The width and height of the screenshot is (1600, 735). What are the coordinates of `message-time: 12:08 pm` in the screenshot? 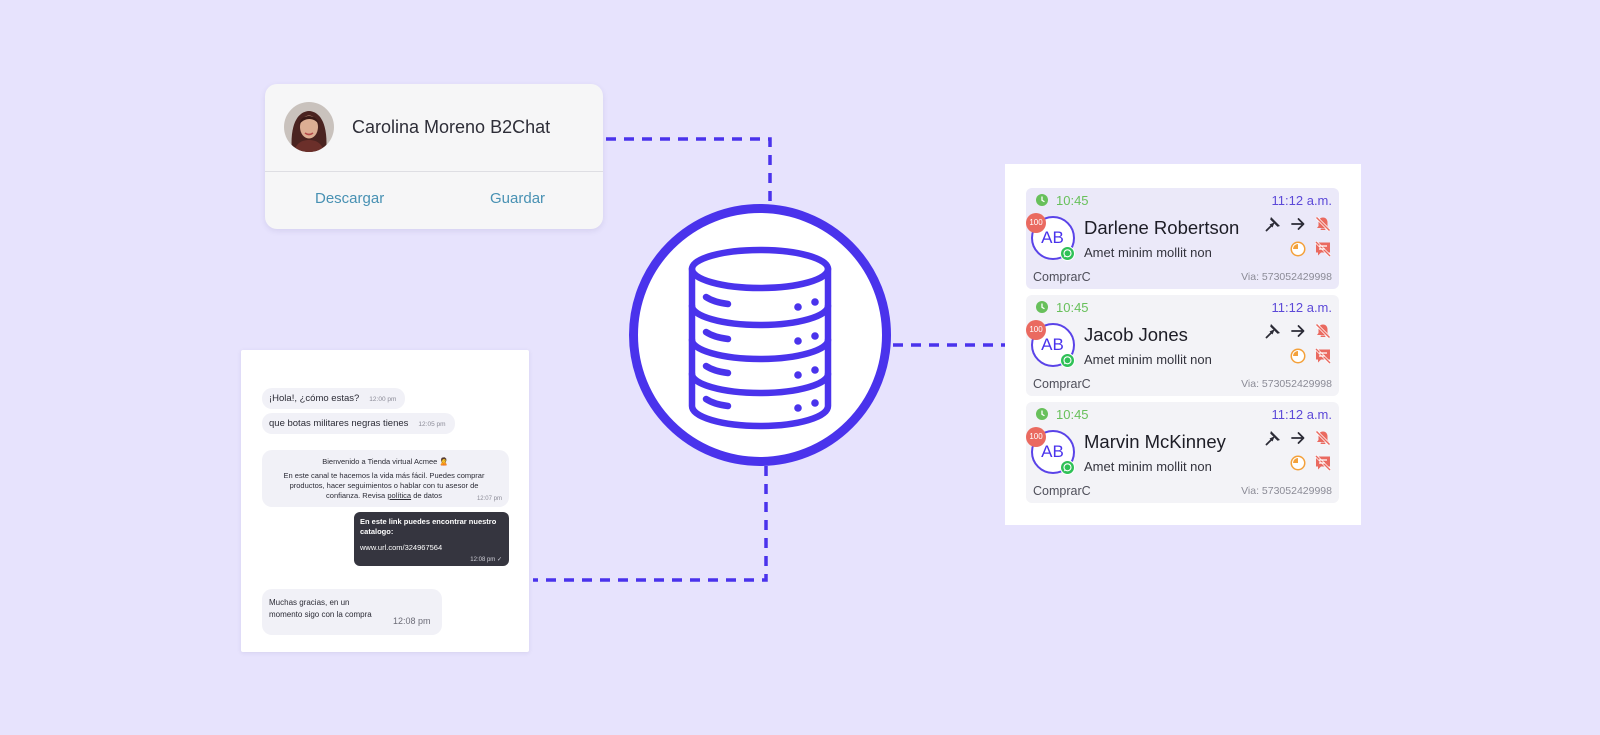 It's located at (412, 621).